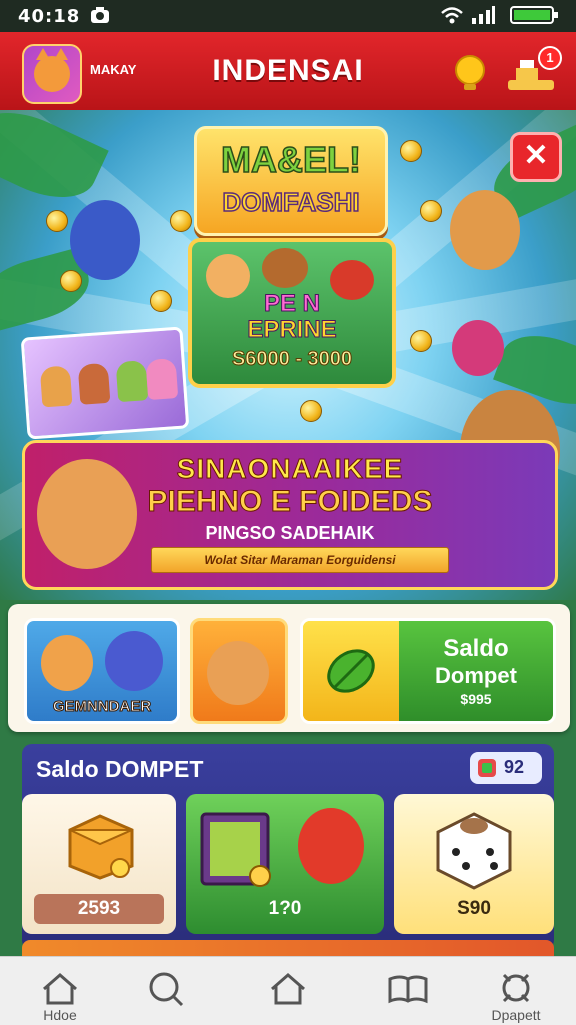  What do you see at coordinates (331, 846) in the screenshot?
I see `red-fox-icon` at bounding box center [331, 846].